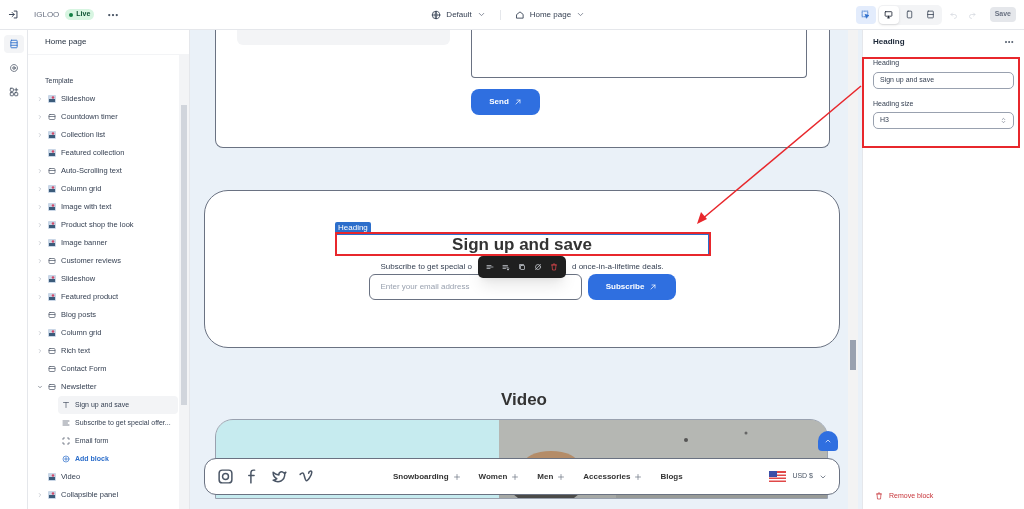 This screenshot has width=1024, height=509. Describe the element at coordinates (519, 14) in the screenshot. I see `home-icon` at that location.